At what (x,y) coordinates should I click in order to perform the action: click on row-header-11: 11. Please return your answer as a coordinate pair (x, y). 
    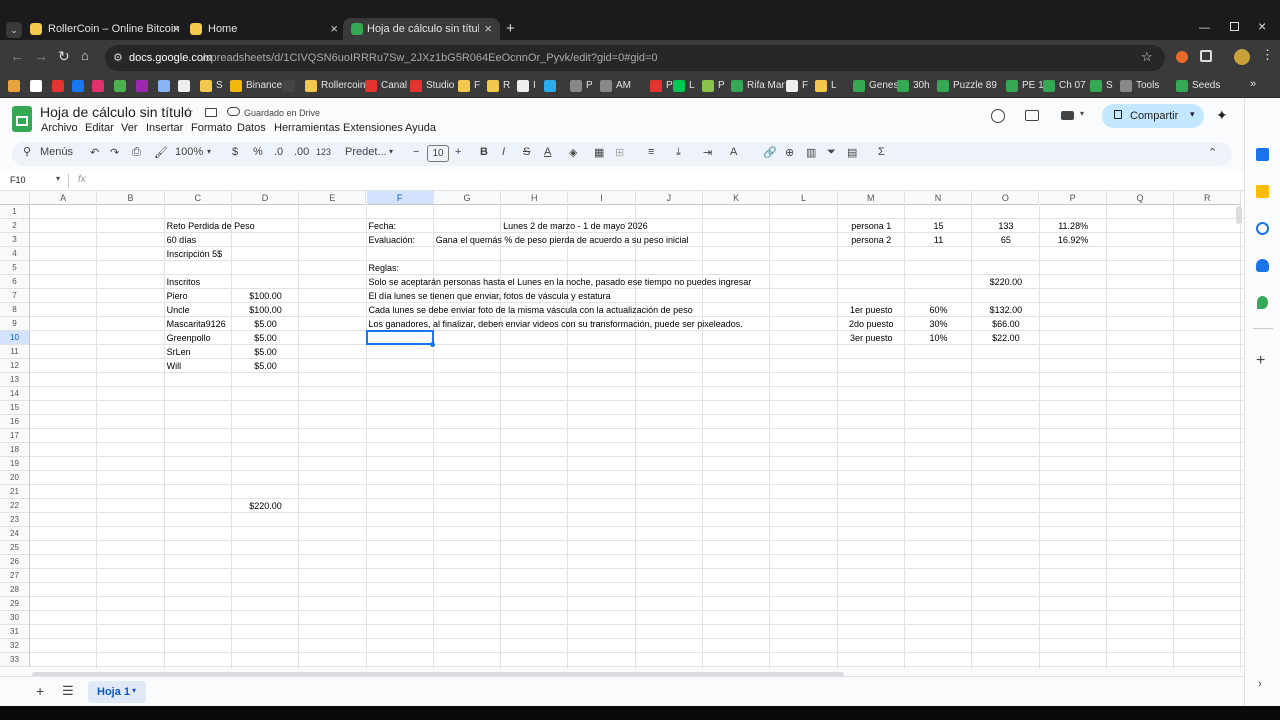
    Looking at the image, I should click on (15, 352).